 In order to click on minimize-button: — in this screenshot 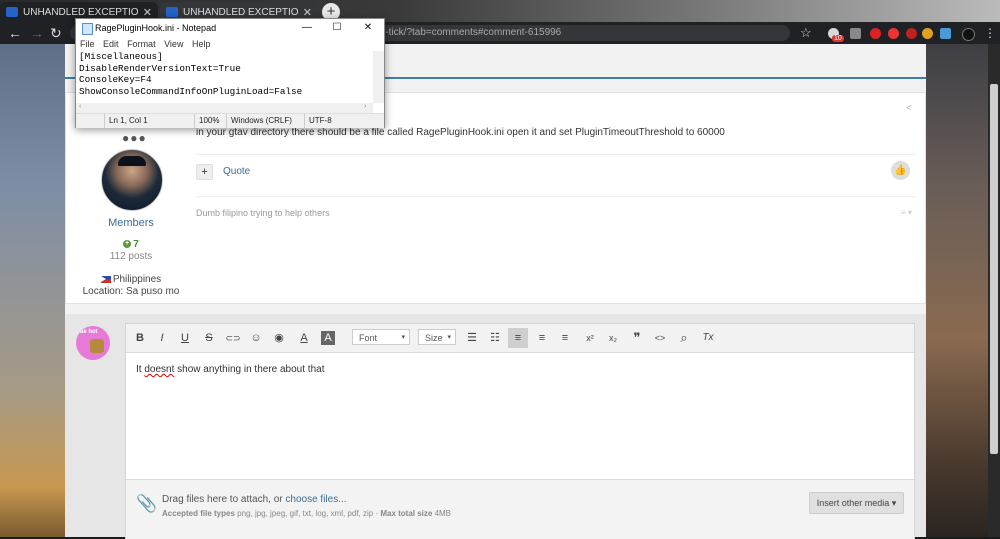, I will do `click(307, 28)`.